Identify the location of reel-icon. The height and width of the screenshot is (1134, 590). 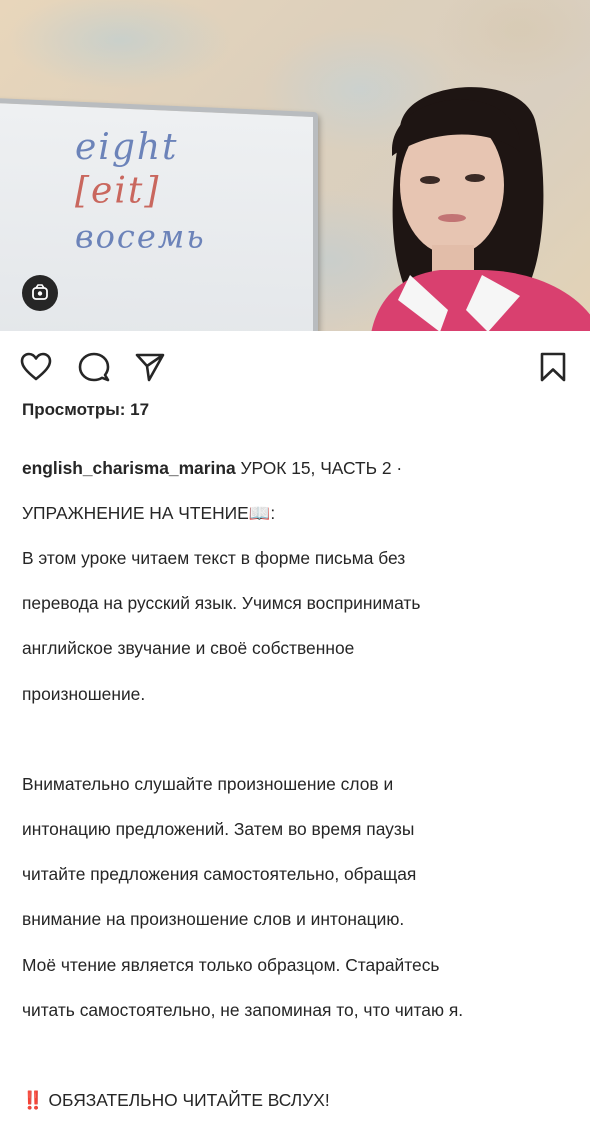
(40, 292).